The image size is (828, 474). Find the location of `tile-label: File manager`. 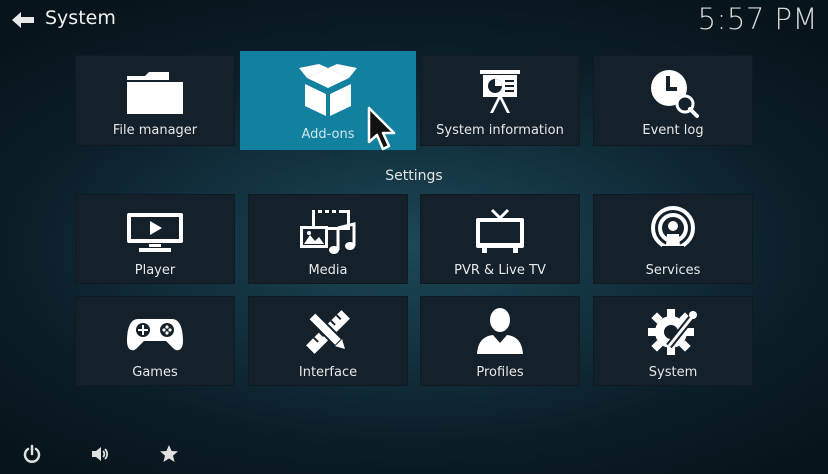

tile-label: File manager is located at coordinates (155, 130).